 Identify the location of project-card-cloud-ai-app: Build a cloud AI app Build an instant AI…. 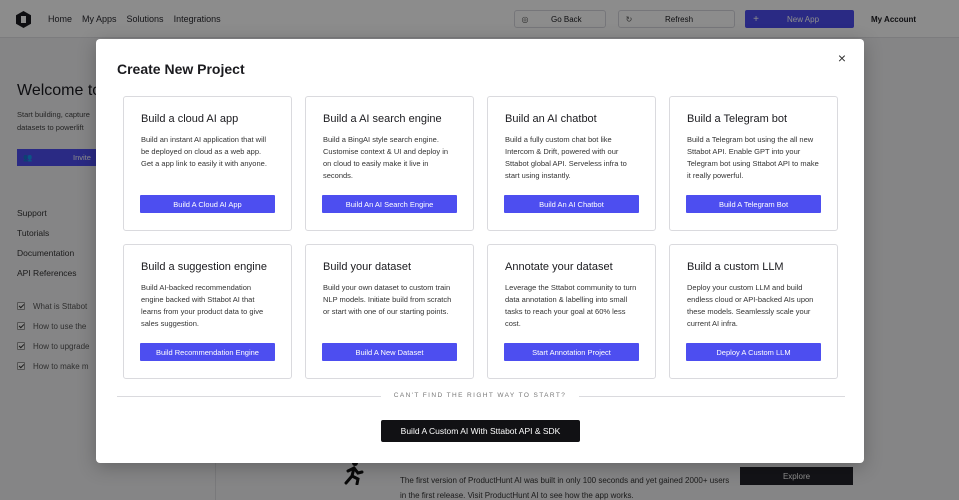
(207, 163).